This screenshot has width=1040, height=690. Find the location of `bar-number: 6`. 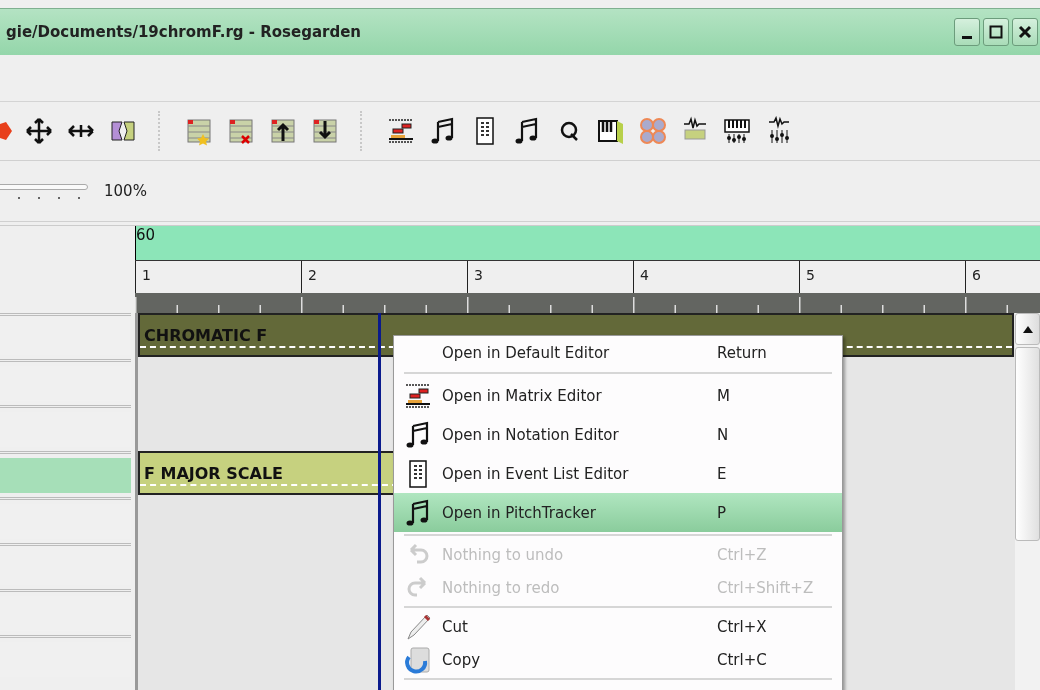

bar-number: 6 is located at coordinates (976, 275).